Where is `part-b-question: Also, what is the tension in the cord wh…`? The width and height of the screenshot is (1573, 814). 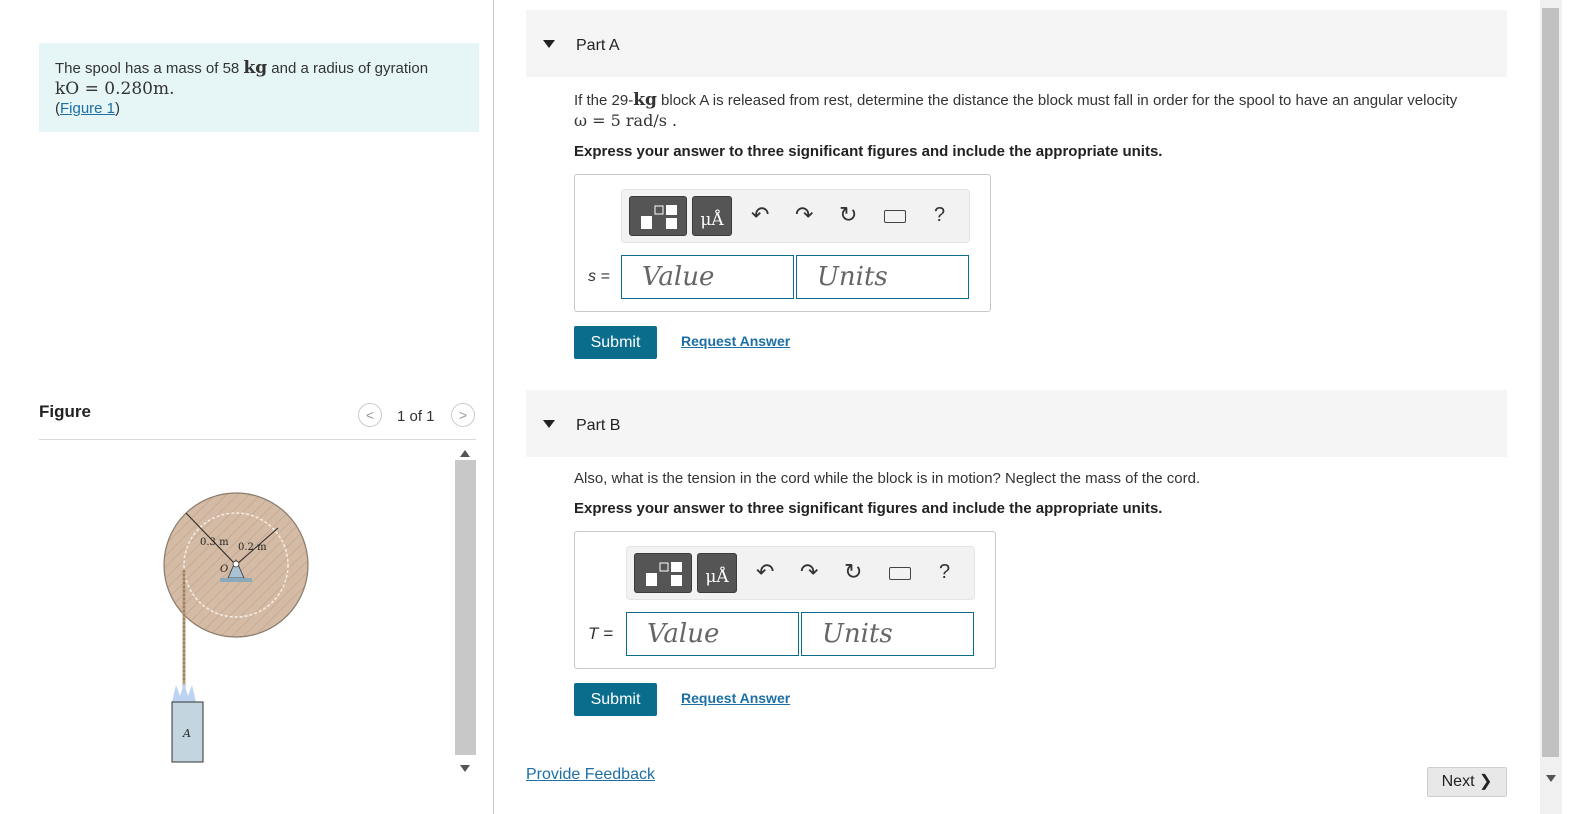
part-b-question: Also, what is the tension in the cord wh… is located at coordinates (887, 478).